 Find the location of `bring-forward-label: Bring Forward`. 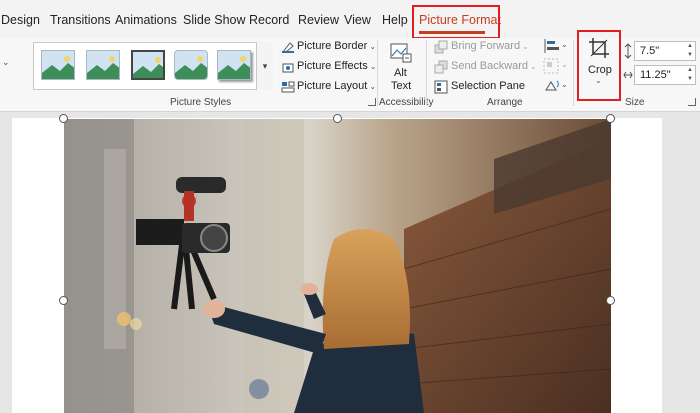

bring-forward-label: Bring Forward is located at coordinates (486, 46).